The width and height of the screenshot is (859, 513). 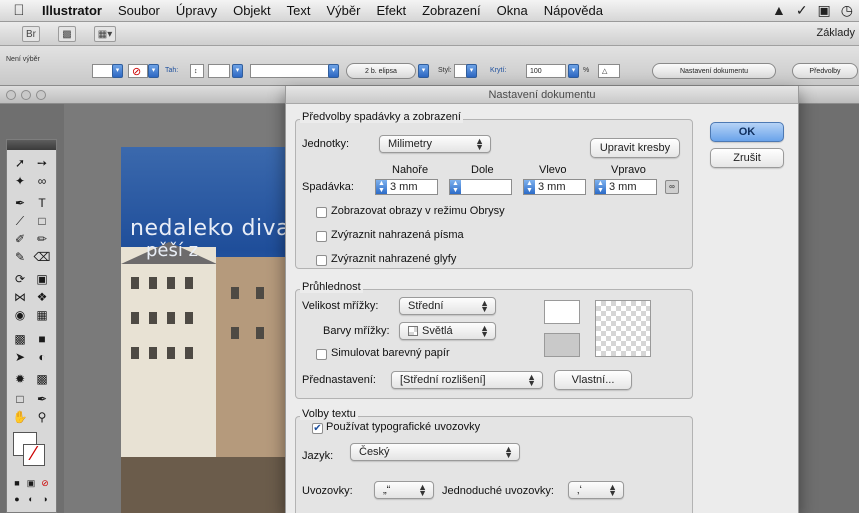 I want to click on zoom-tool-icon: ⚲, so click(x=42, y=417).